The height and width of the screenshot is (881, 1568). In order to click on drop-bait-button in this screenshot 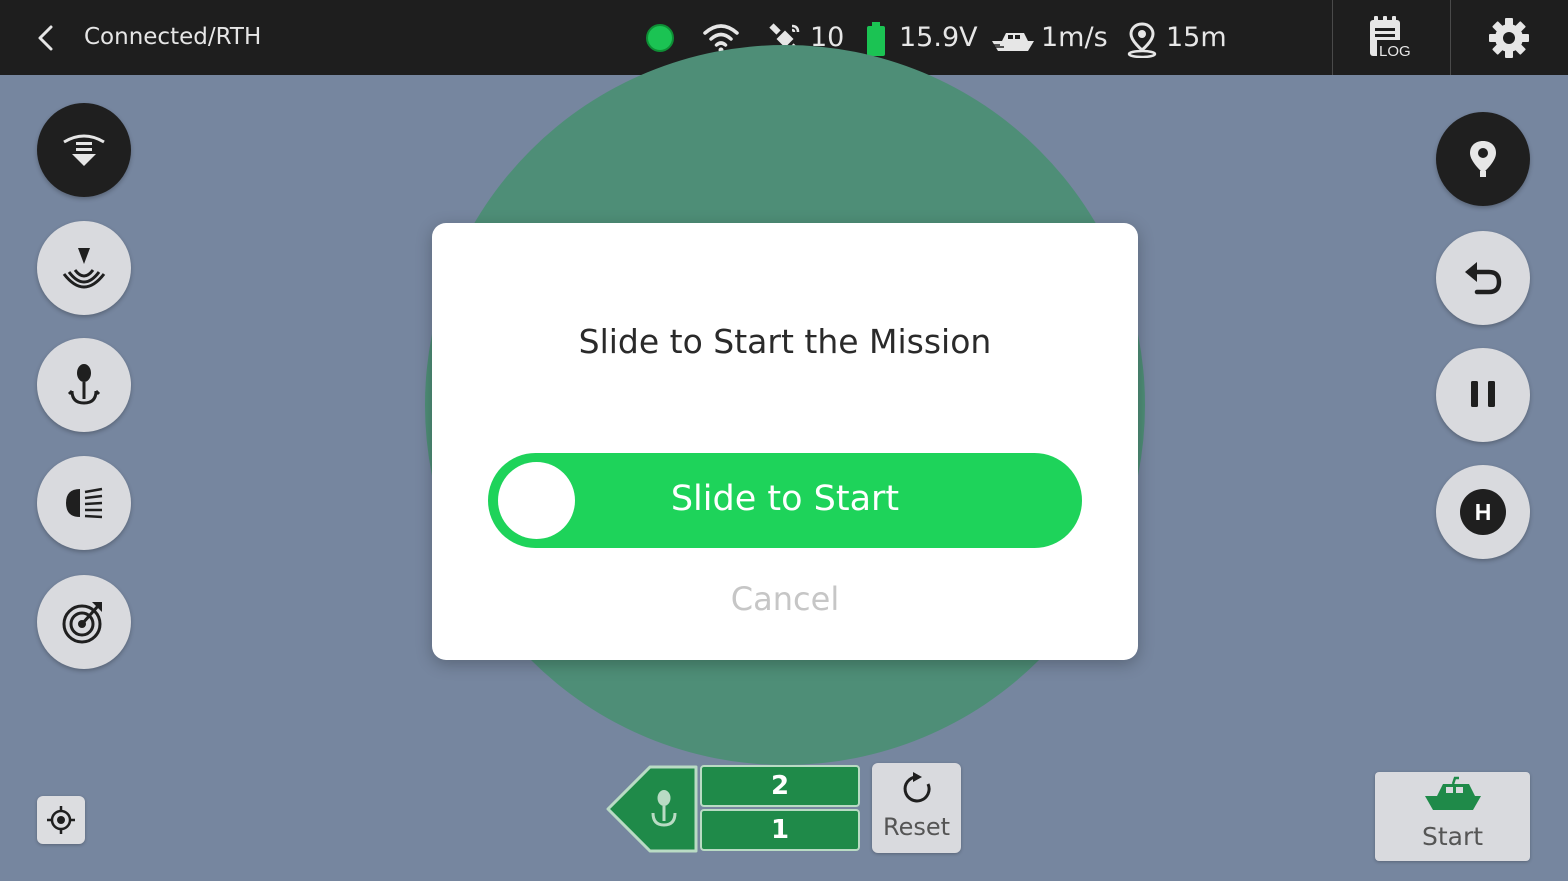, I will do `click(84, 150)`.